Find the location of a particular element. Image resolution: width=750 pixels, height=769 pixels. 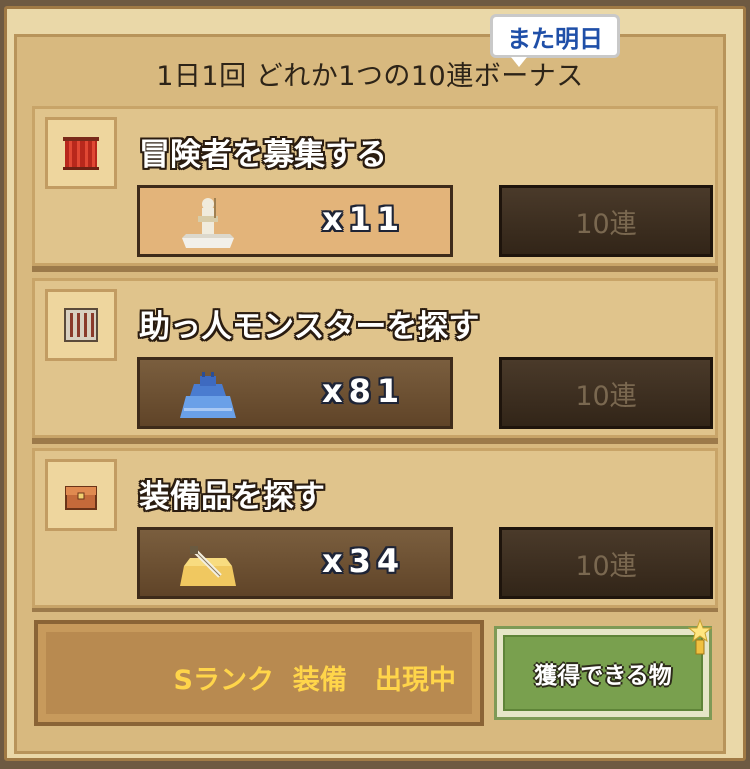

tomorrow-badge: また明日 is located at coordinates (555, 40).